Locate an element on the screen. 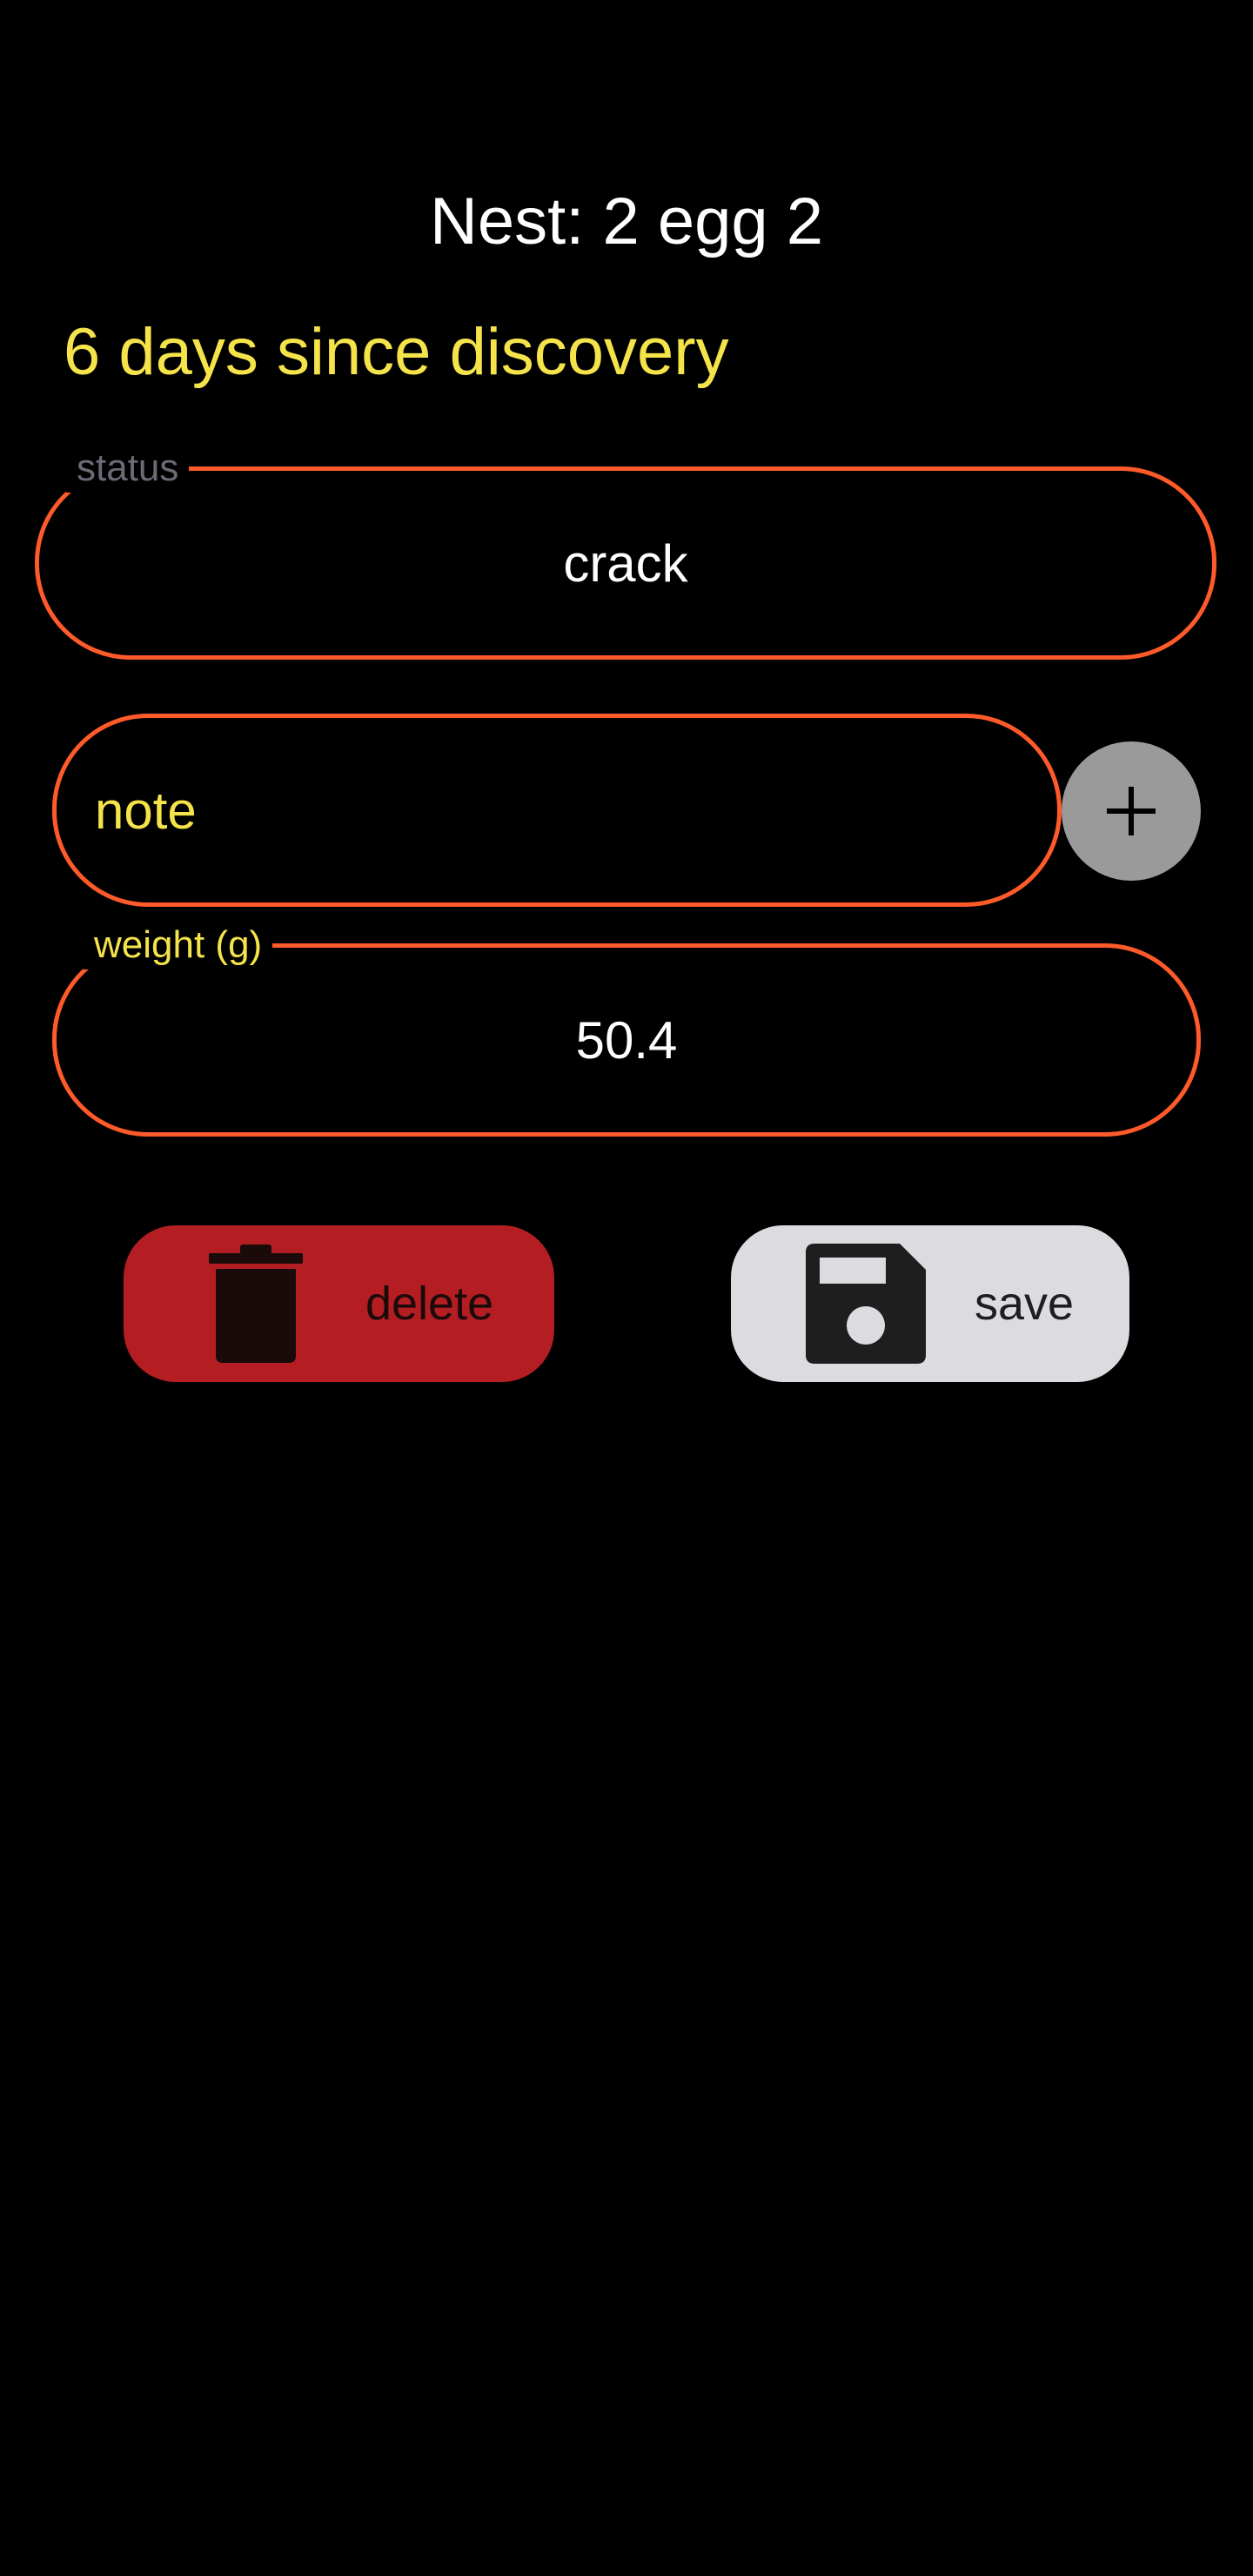 This screenshot has width=1253, height=2576. save-label: save is located at coordinates (1025, 1304).